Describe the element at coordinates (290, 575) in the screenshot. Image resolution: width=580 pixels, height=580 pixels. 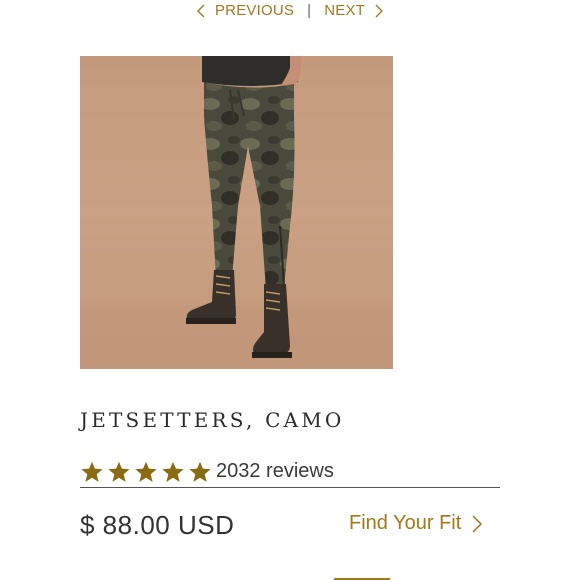
I see `truncated-text-line` at that location.